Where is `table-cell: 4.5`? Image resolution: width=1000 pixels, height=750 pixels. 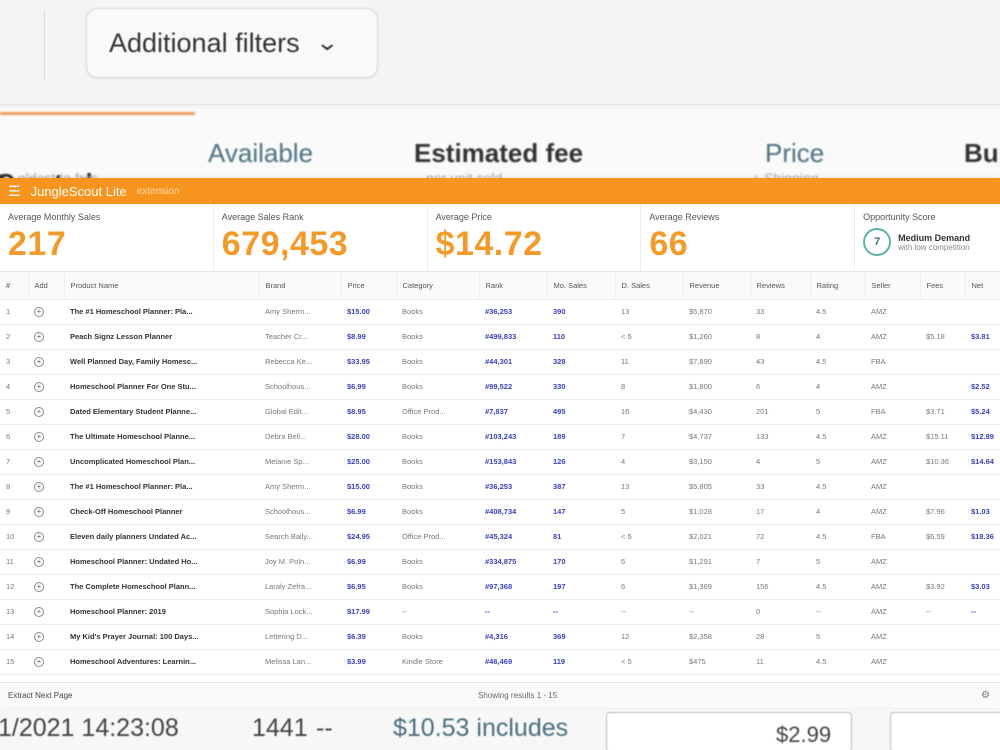 table-cell: 4.5 is located at coordinates (837, 662).